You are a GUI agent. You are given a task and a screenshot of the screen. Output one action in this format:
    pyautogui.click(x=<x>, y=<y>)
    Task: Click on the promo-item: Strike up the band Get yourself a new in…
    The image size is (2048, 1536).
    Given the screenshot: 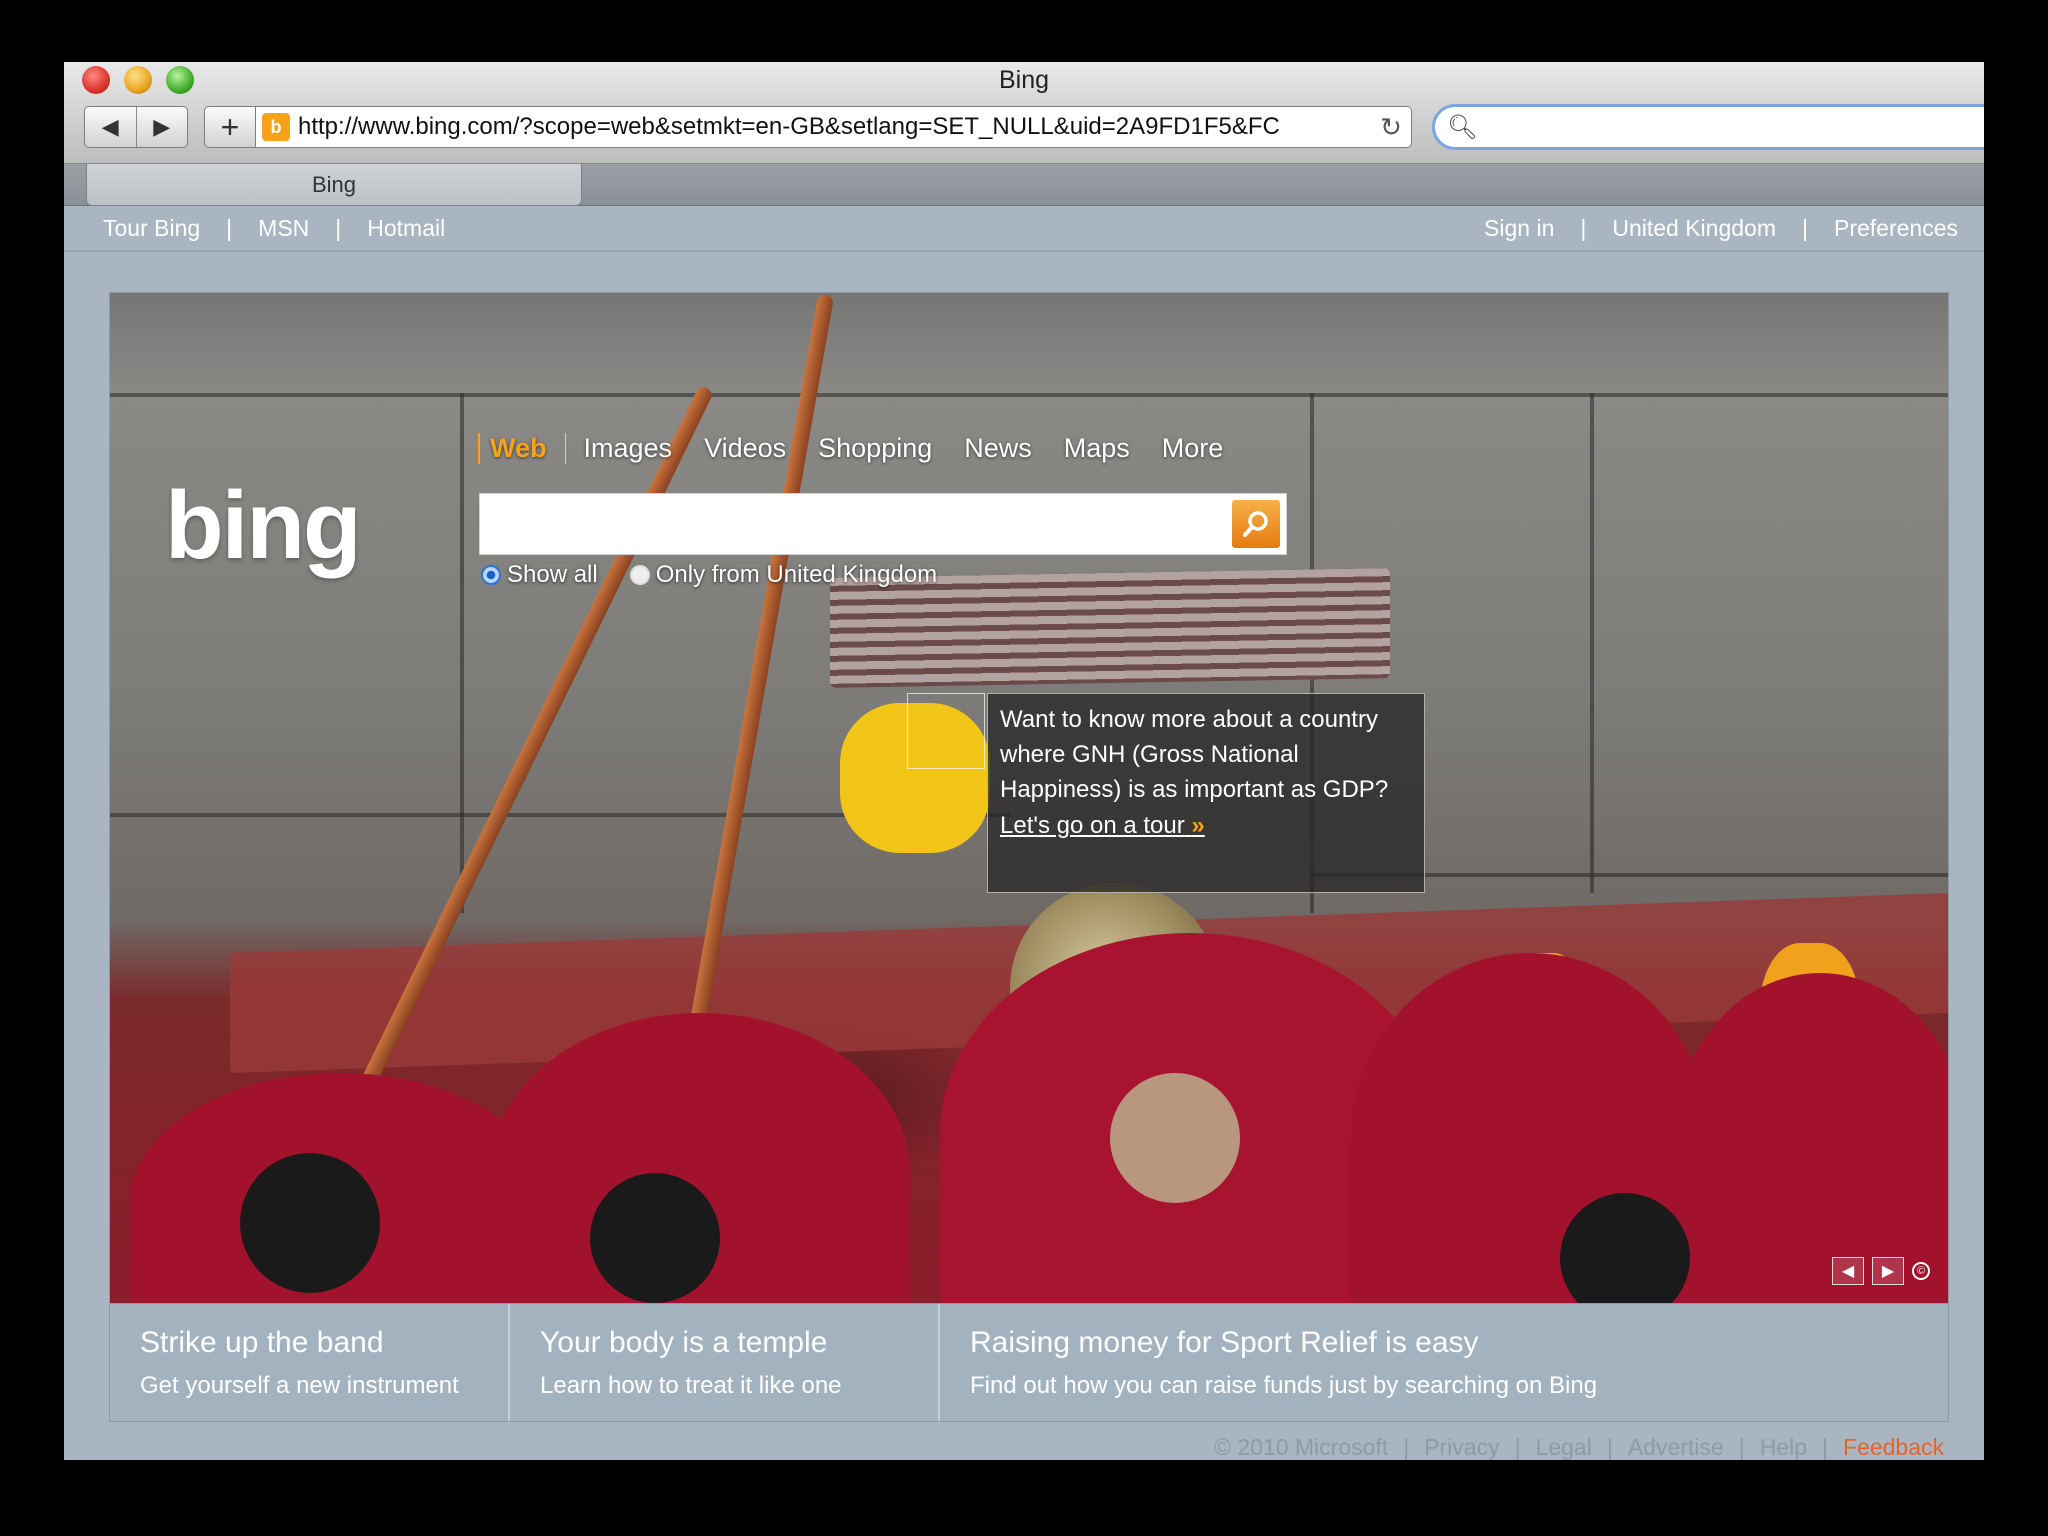 What is the action you would take?
    pyautogui.click(x=310, y=1362)
    